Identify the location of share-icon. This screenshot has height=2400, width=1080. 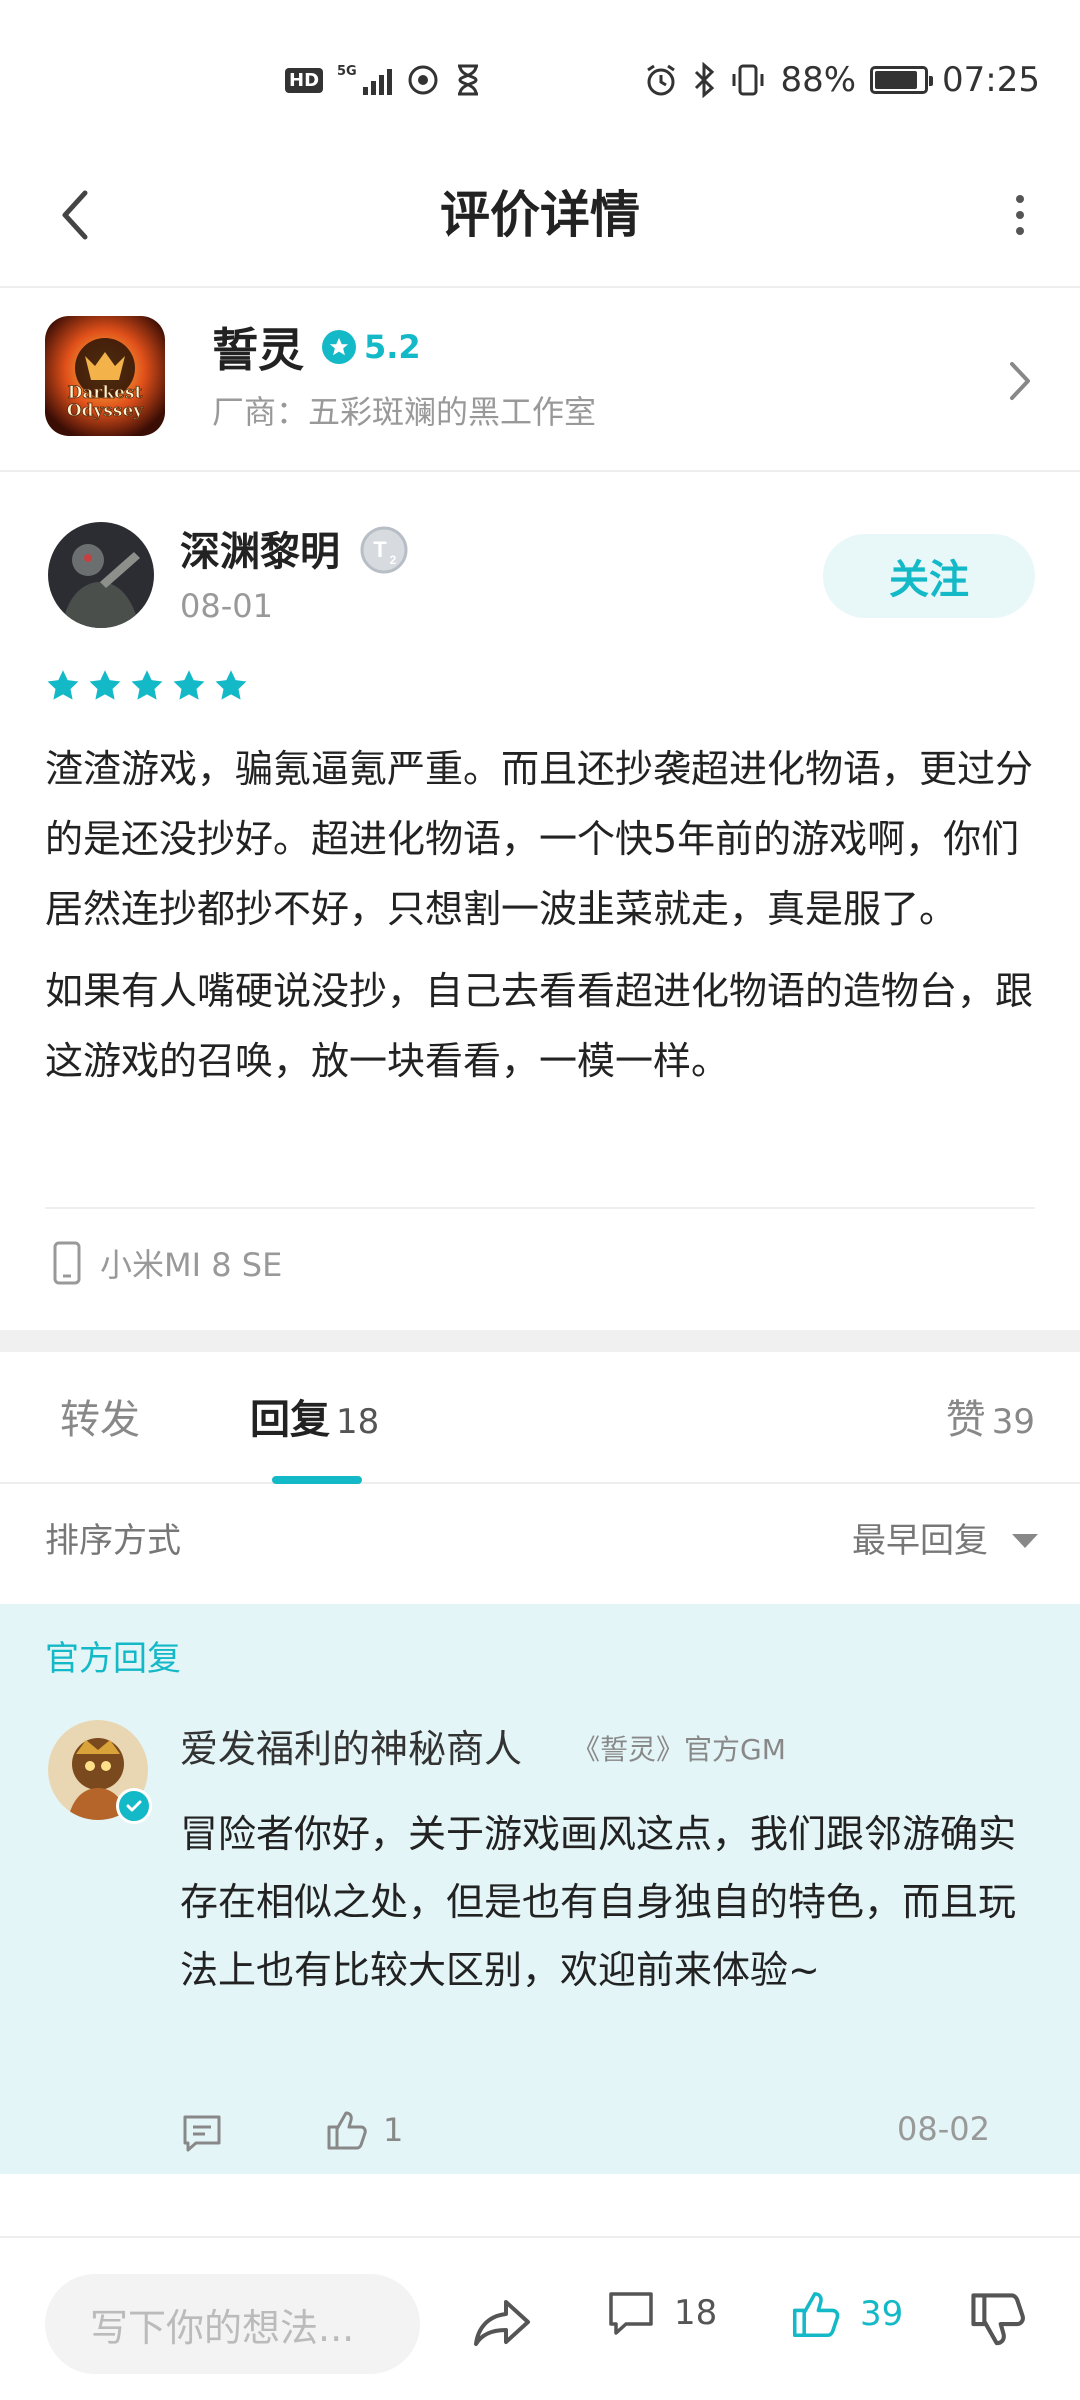
(502, 2322).